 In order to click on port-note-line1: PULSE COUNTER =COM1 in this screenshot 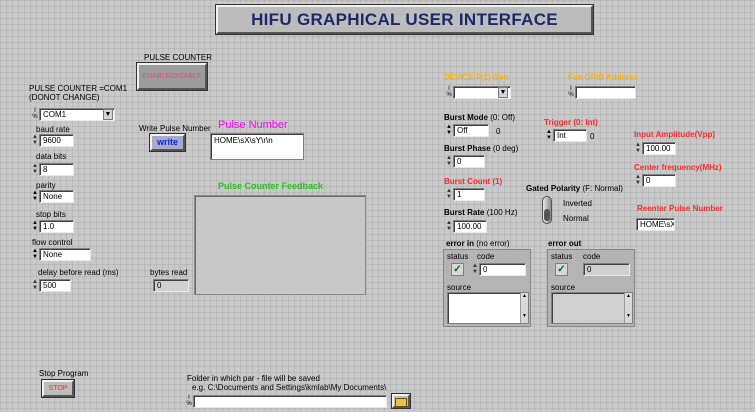, I will do `click(78, 88)`.